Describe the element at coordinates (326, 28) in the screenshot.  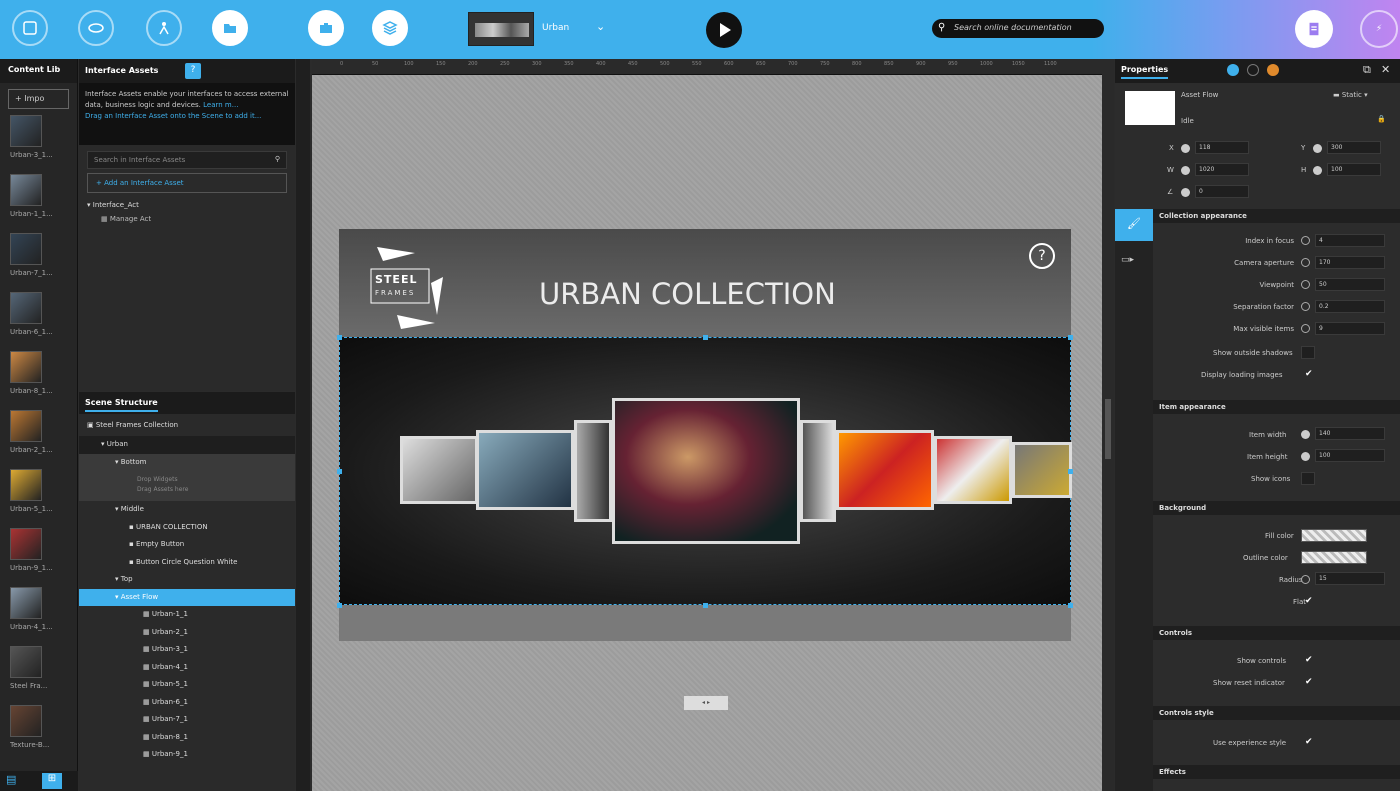
I see `briefcase-icon` at that location.